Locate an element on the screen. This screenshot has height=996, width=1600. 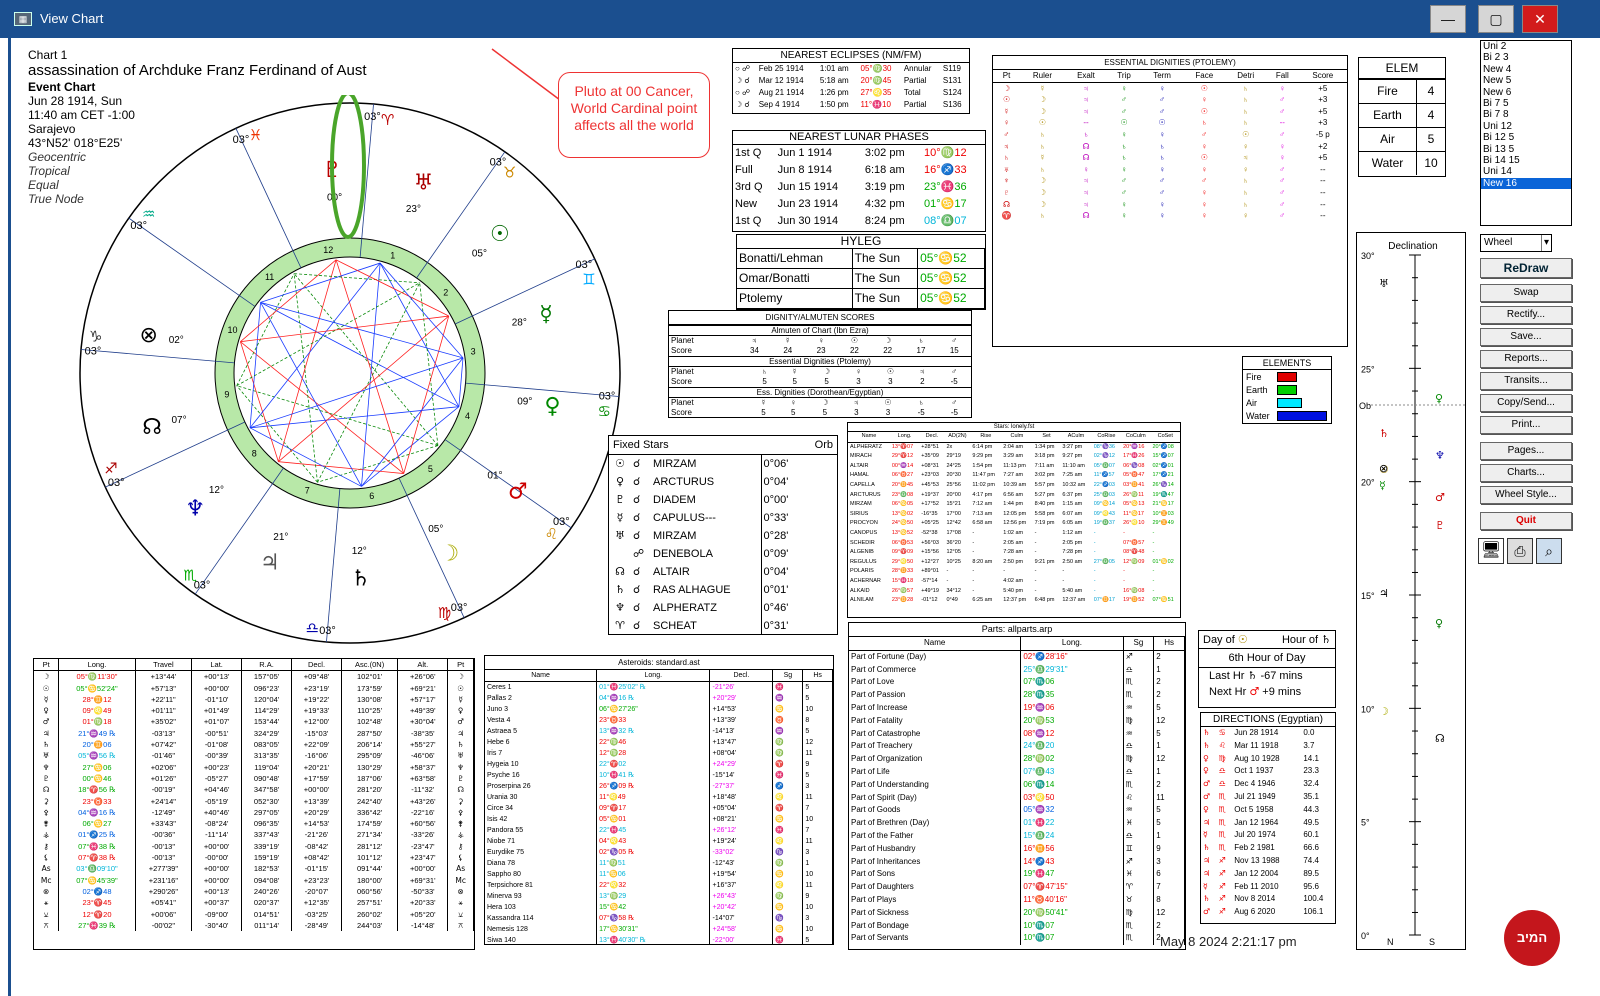
table-cell: ♐ is located at coordinates (1222, 899).